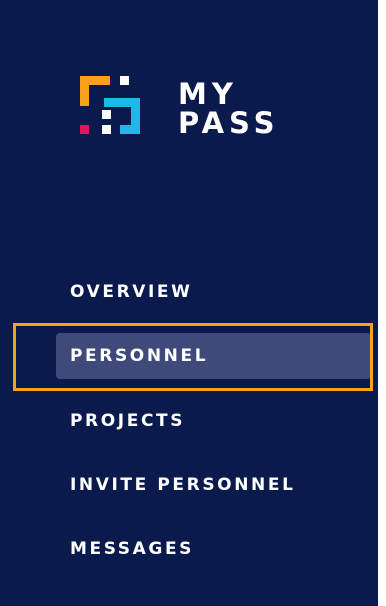  I want to click on nav-item-label: PROJECTS, so click(128, 421).